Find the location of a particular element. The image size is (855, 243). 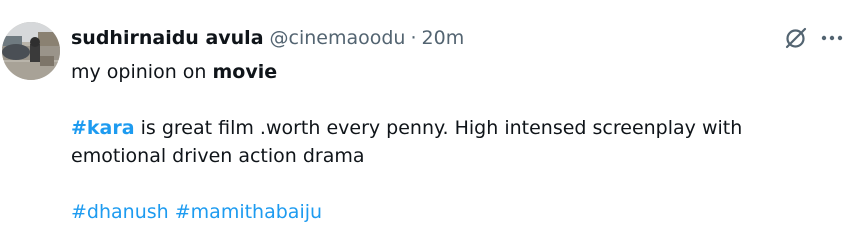

more-button is located at coordinates (832, 38).